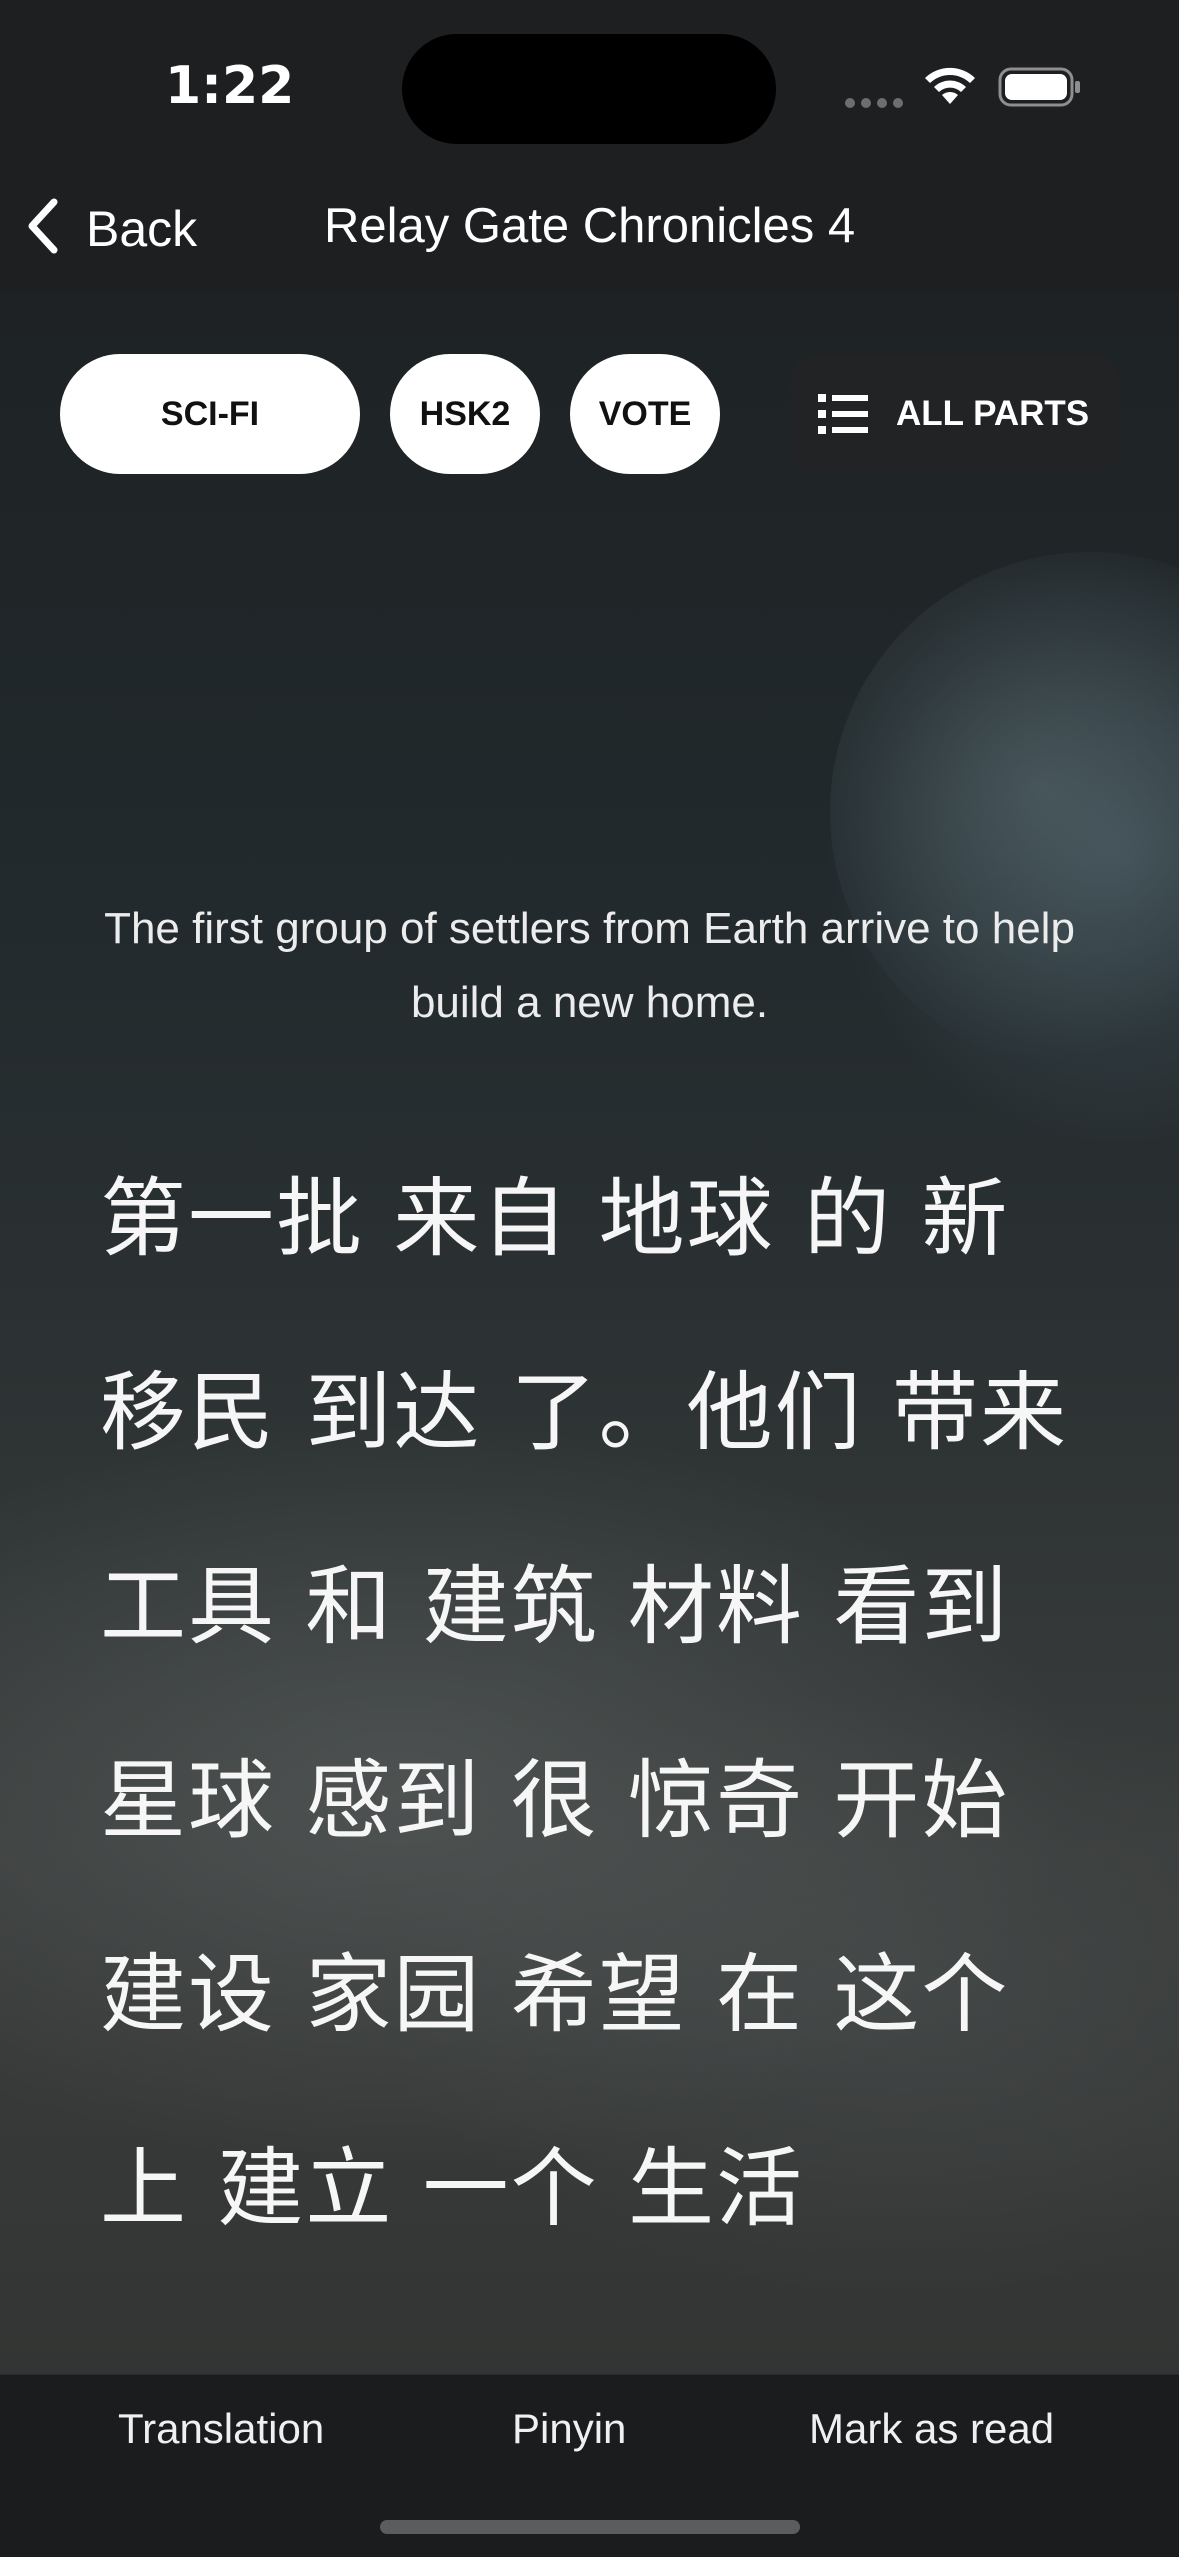 This screenshot has height=2557, width=1179. What do you see at coordinates (589, 89) in the screenshot?
I see `dynamic-island` at bounding box center [589, 89].